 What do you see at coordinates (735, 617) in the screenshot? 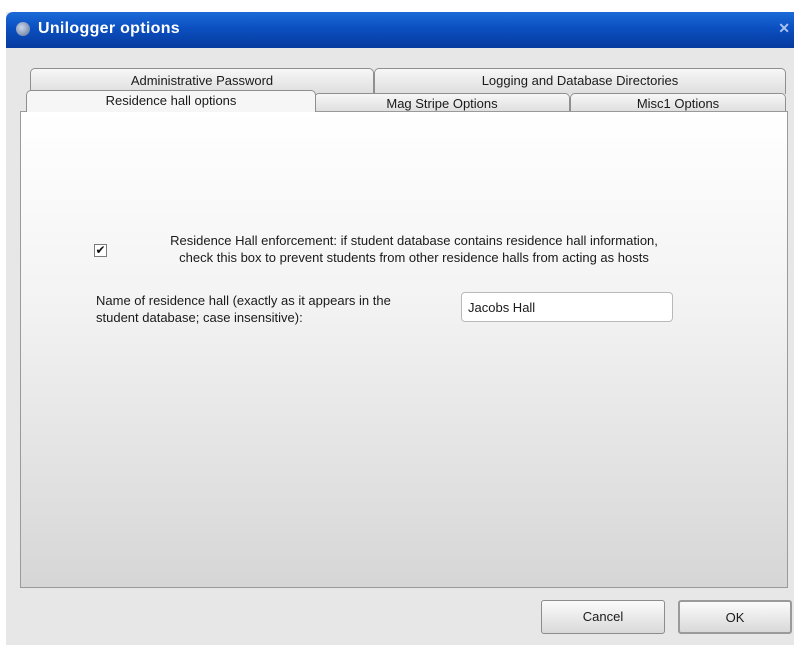
I see `ok-button: OK` at bounding box center [735, 617].